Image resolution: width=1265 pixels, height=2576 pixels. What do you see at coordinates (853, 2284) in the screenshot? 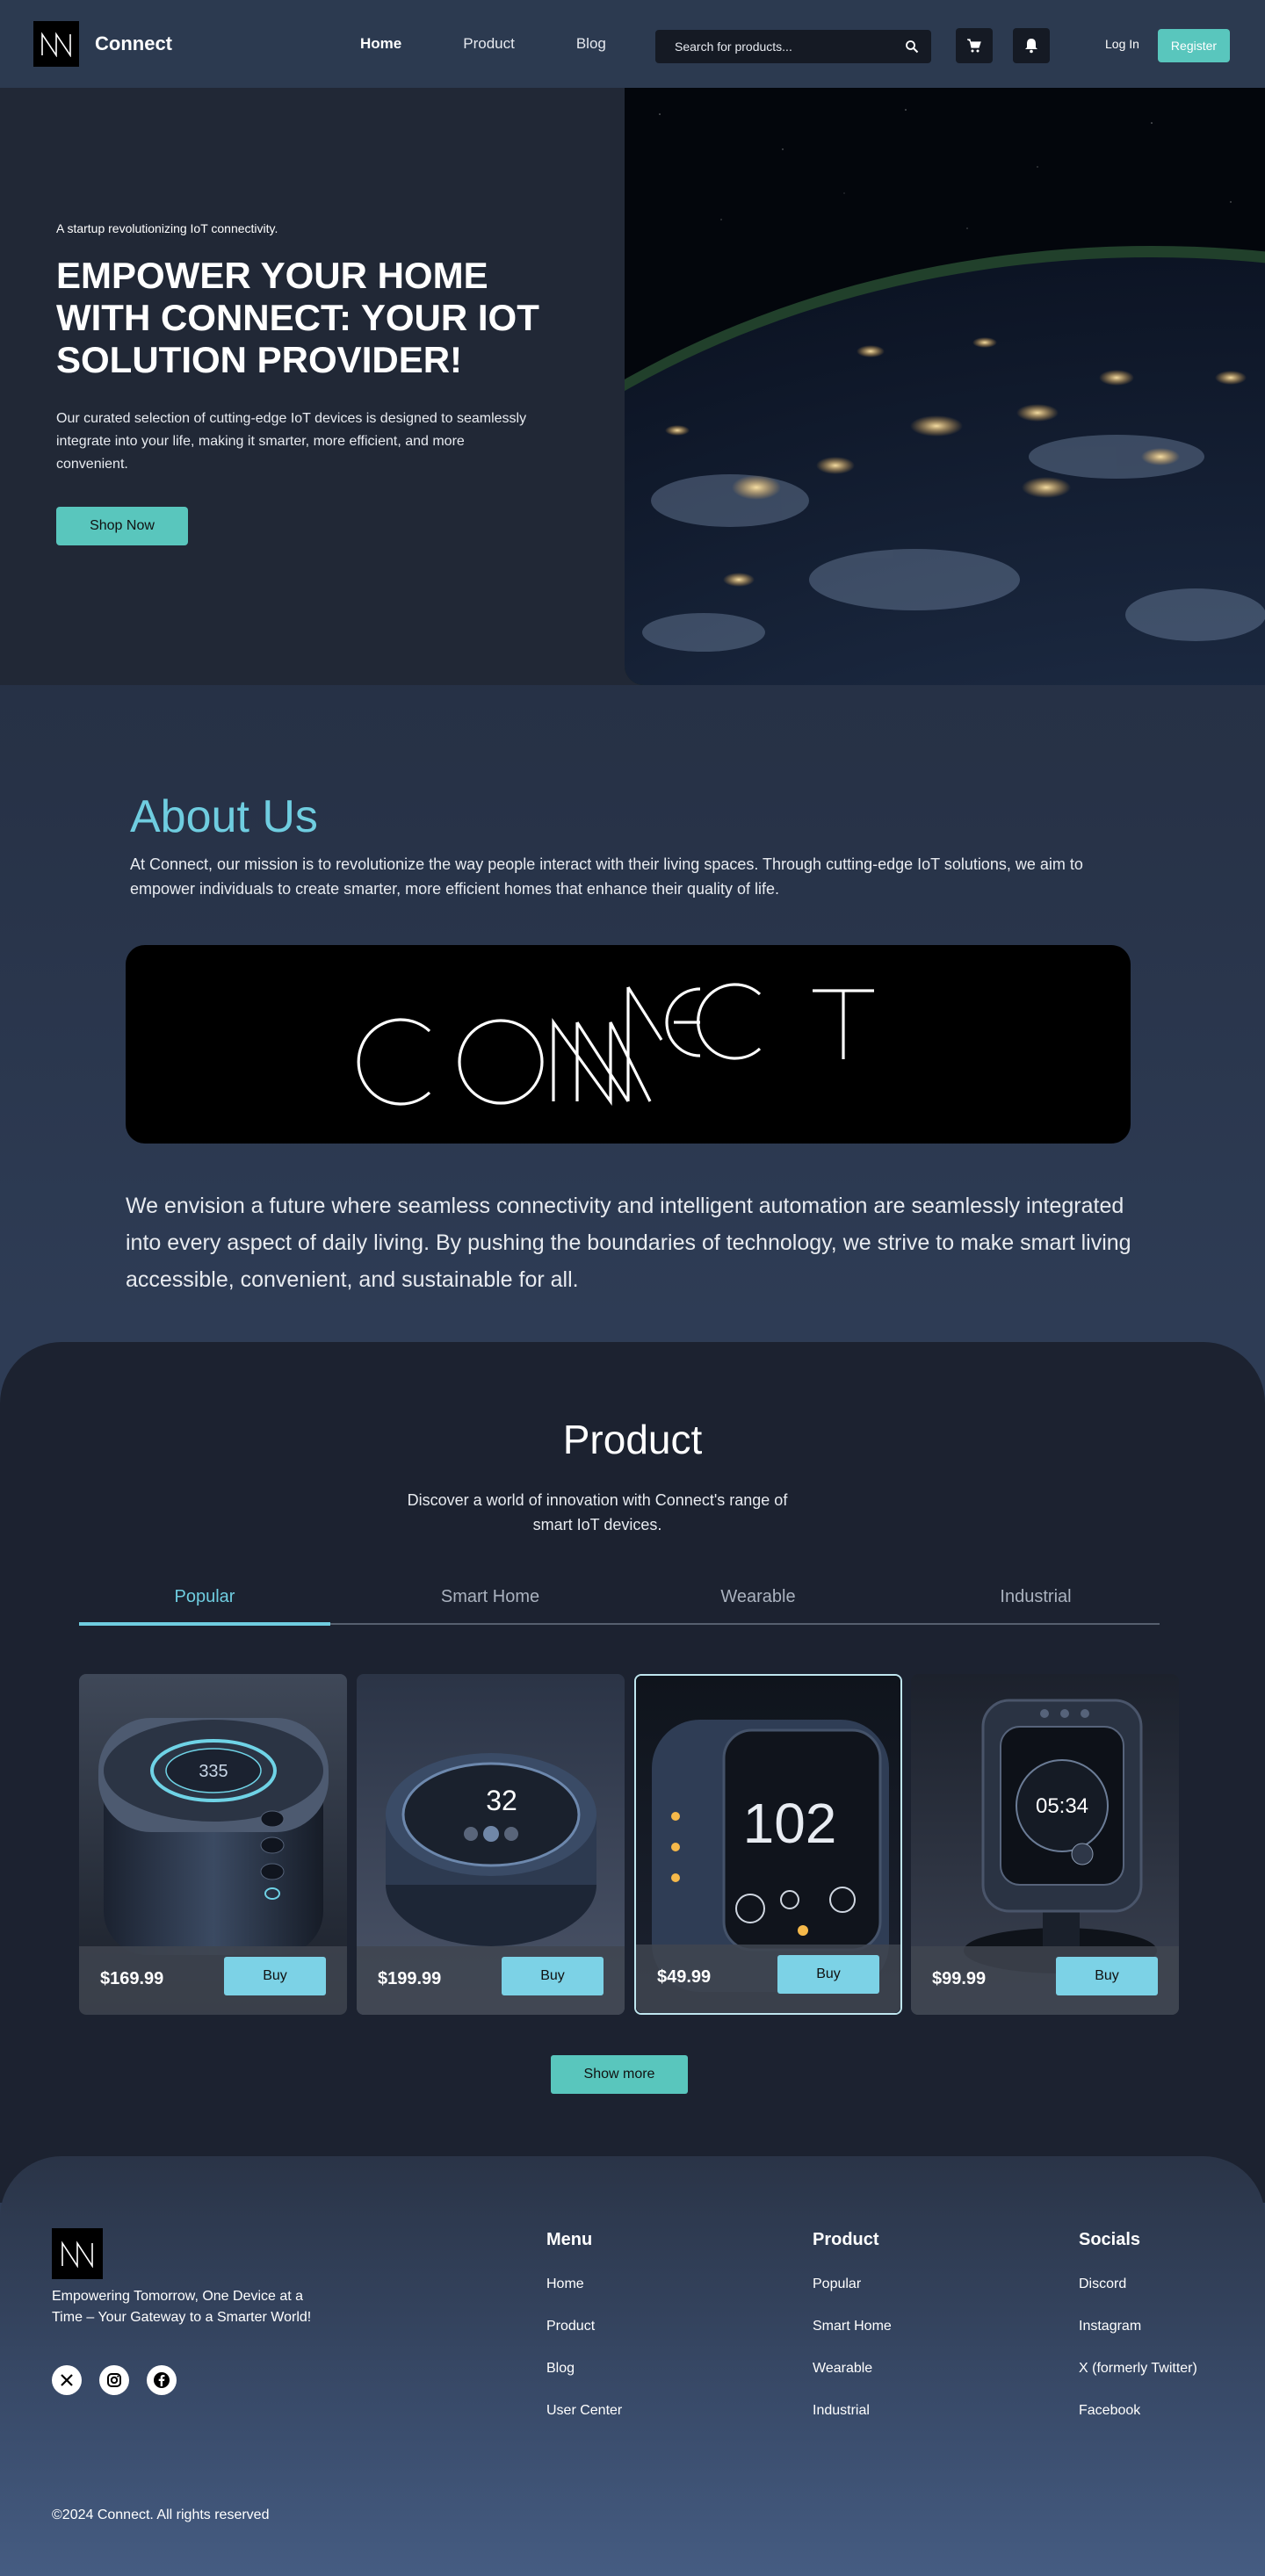
I see `footer-link-popular: Popular` at bounding box center [853, 2284].